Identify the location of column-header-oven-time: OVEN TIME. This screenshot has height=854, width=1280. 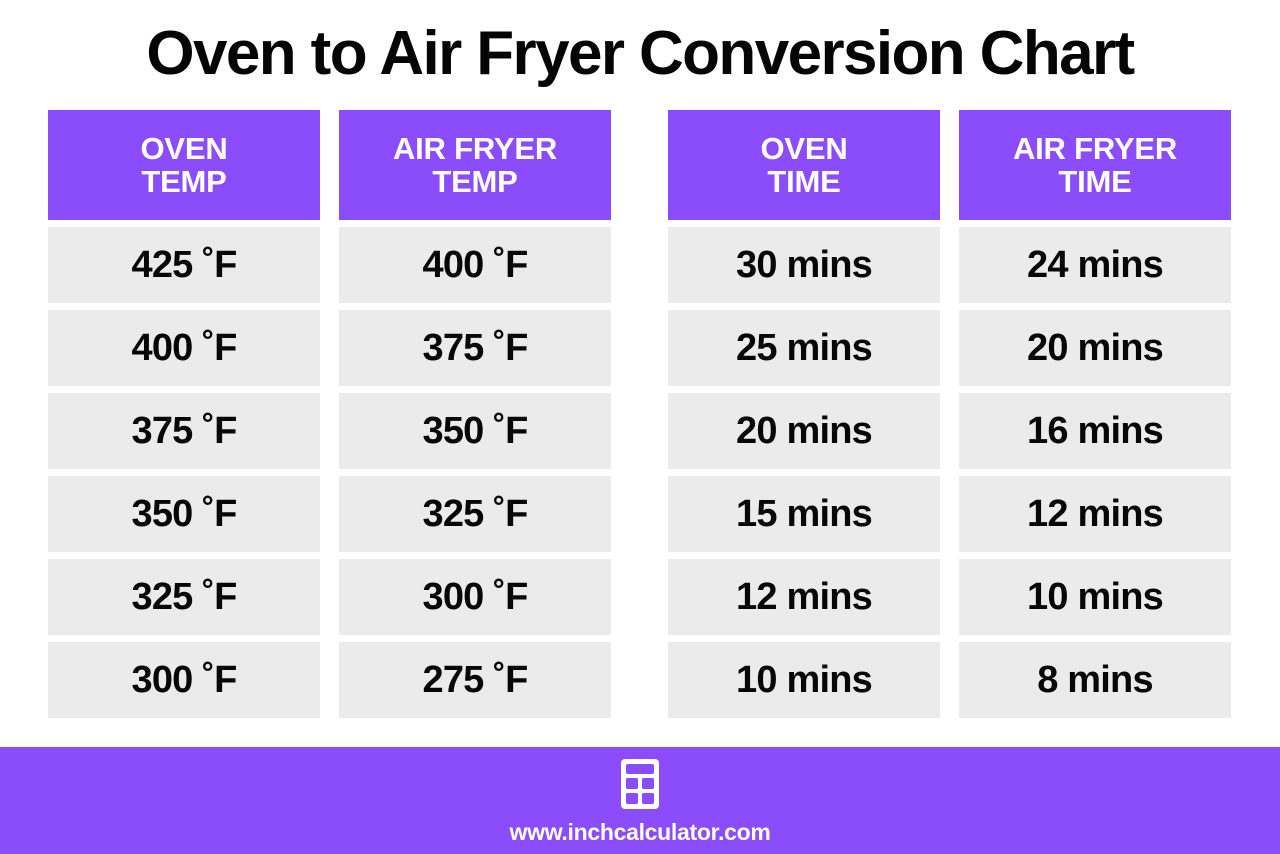
(804, 165).